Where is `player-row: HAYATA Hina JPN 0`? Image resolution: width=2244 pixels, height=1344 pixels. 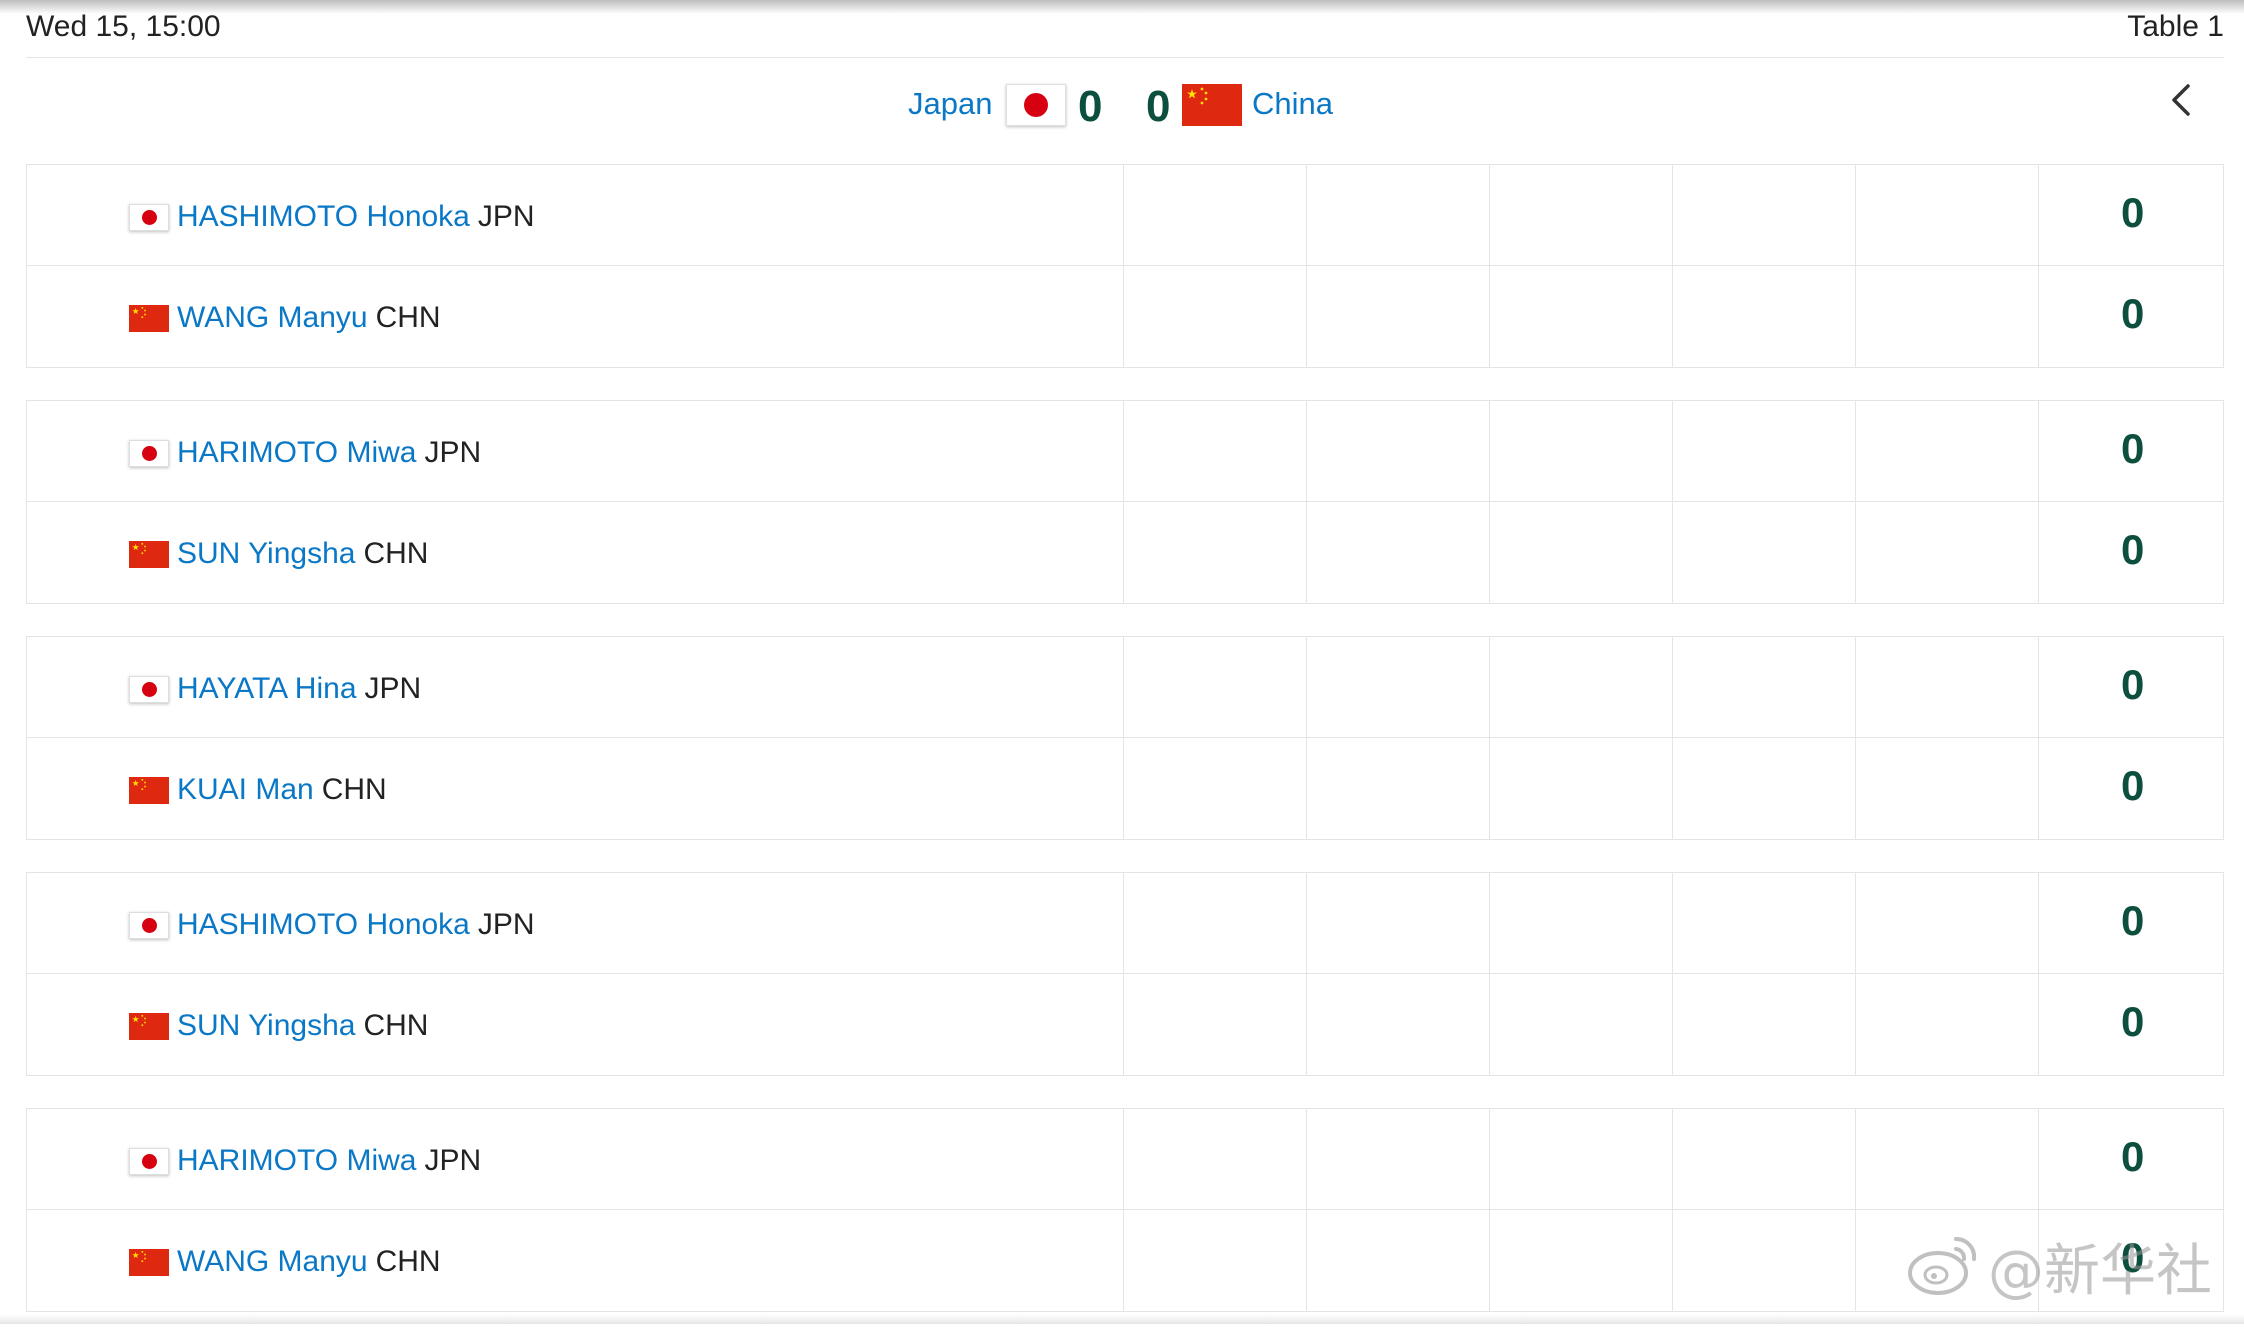 player-row: HAYATA Hina JPN 0 is located at coordinates (1125, 687).